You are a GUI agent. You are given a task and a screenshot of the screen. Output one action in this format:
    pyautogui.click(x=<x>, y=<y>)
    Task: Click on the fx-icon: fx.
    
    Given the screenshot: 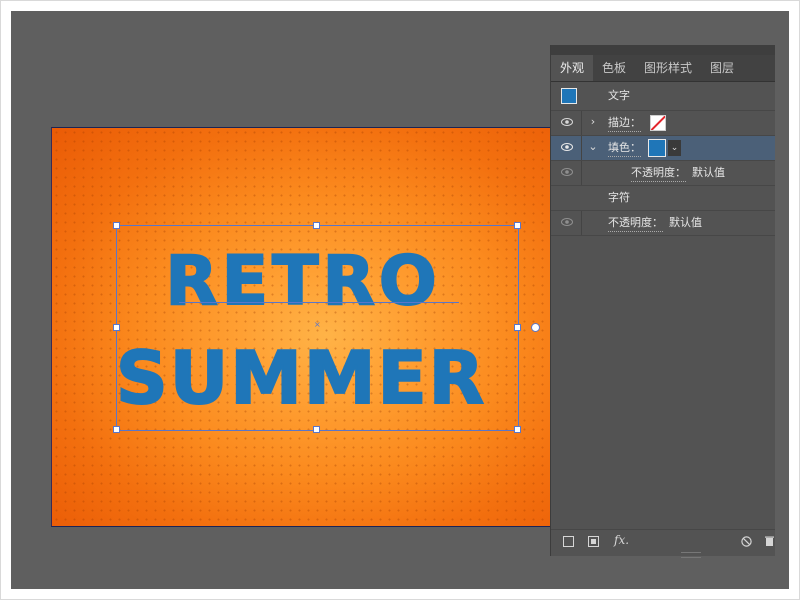 What is the action you would take?
    pyautogui.click(x=621, y=540)
    